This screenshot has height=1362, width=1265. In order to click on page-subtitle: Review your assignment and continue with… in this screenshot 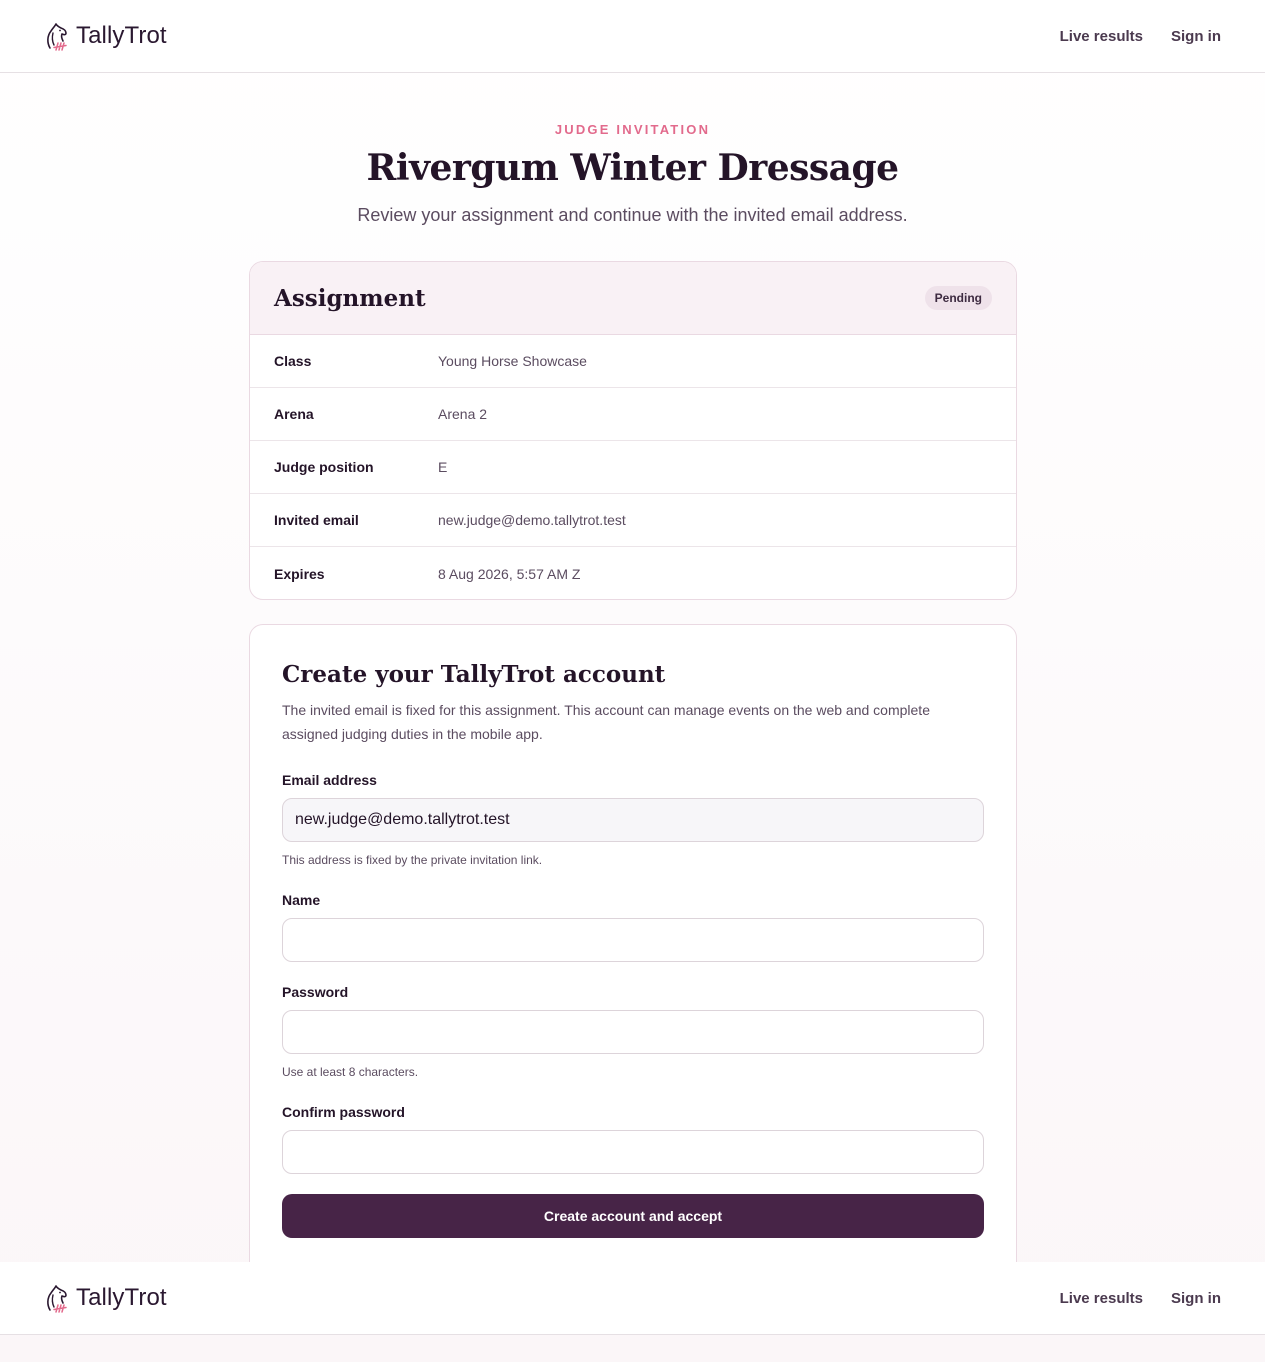, I will do `click(632, 215)`.